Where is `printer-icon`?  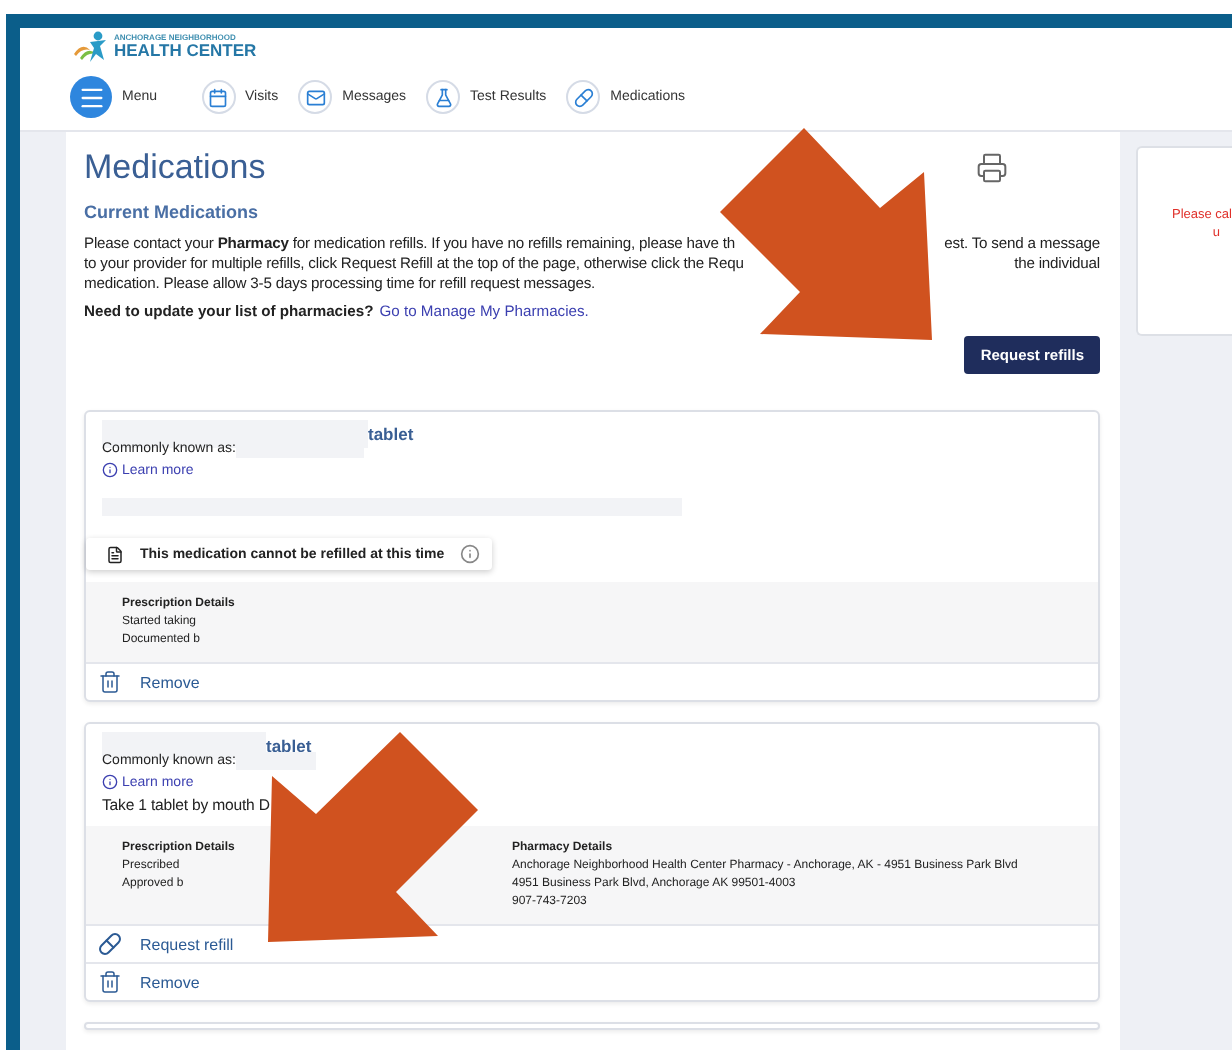
printer-icon is located at coordinates (992, 168).